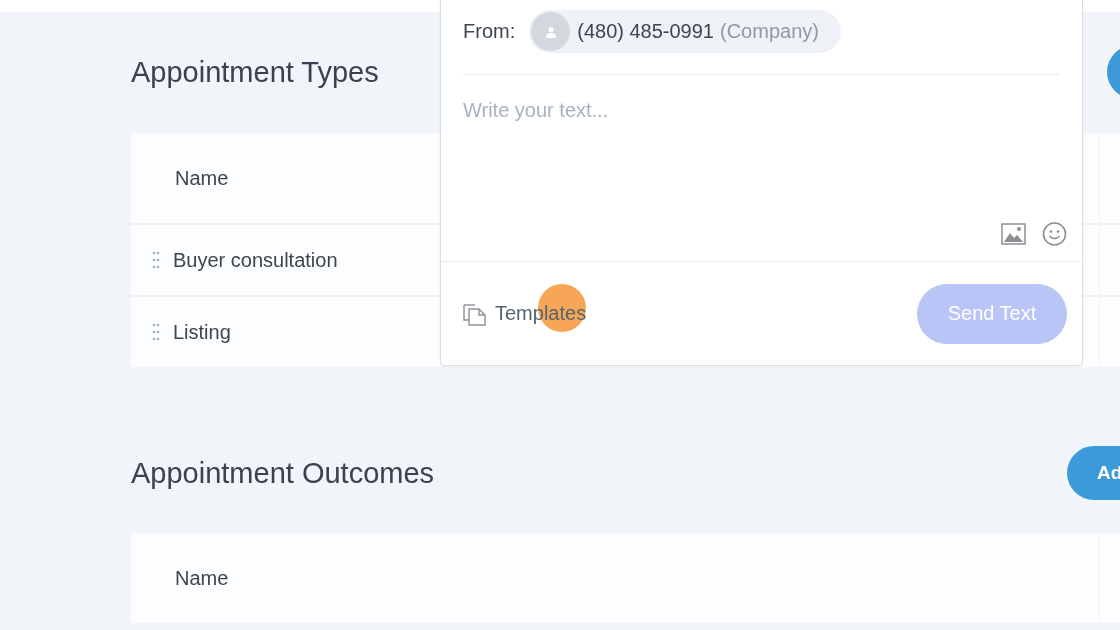  Describe the element at coordinates (255, 260) in the screenshot. I see `table-cell: Buyer consultation` at that location.